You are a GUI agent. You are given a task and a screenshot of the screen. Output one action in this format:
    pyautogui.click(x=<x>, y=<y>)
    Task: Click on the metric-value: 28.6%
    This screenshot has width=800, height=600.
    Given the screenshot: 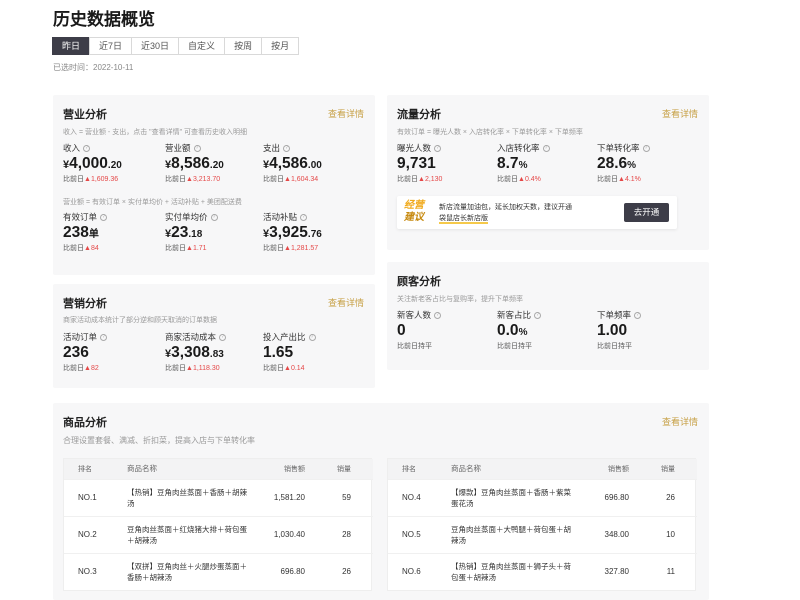 What is the action you would take?
    pyautogui.click(x=617, y=163)
    